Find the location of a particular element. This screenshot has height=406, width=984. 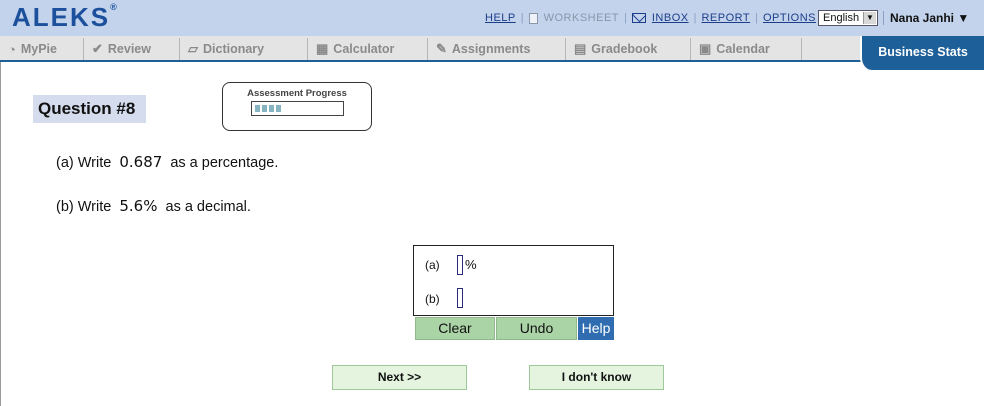

tab-calendar: ▣ Calendar is located at coordinates (746, 49).